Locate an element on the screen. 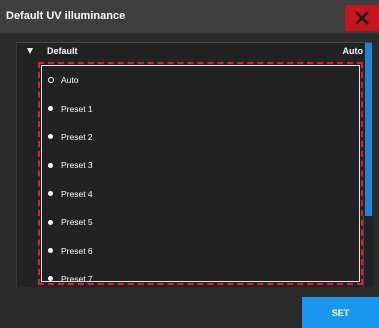 The height and width of the screenshot is (328, 379). option-preset-4: Preset 4 is located at coordinates (200, 194).